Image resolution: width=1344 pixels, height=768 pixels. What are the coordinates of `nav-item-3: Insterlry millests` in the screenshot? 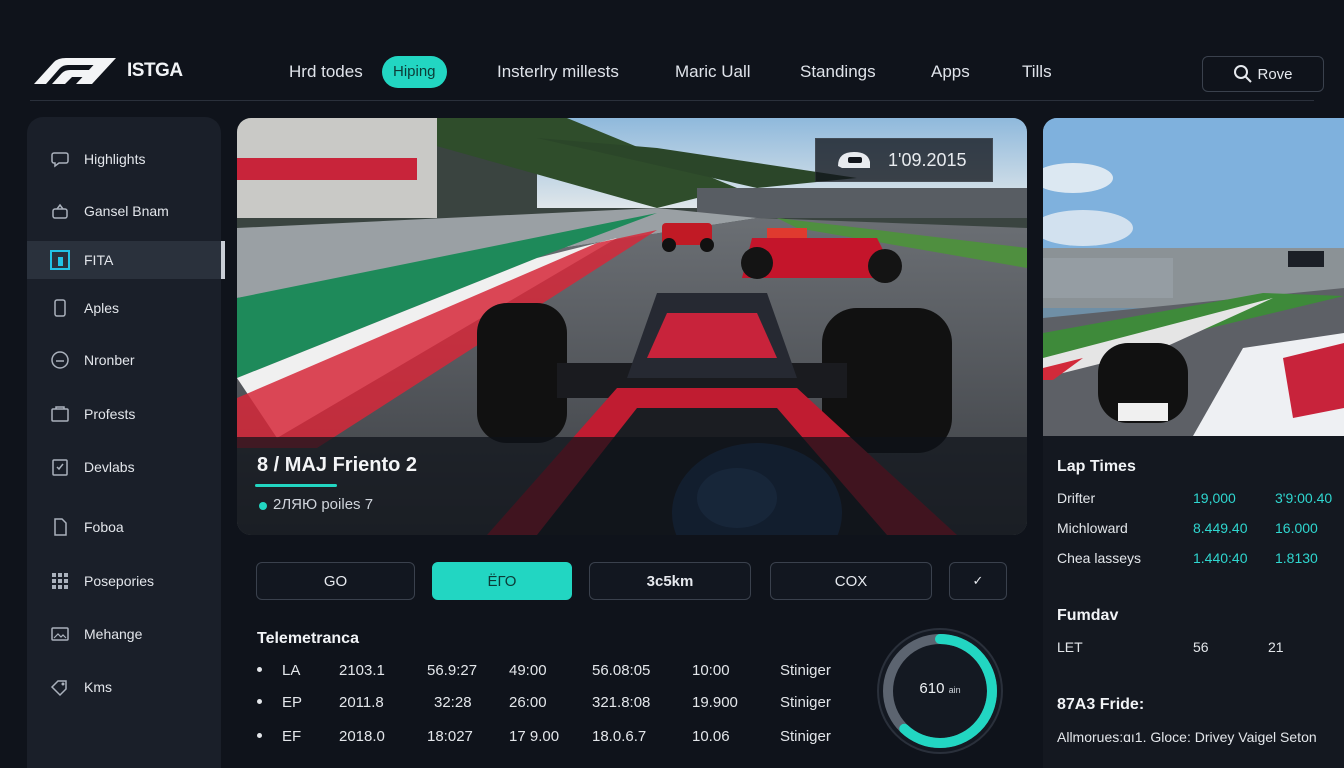 It's located at (558, 72).